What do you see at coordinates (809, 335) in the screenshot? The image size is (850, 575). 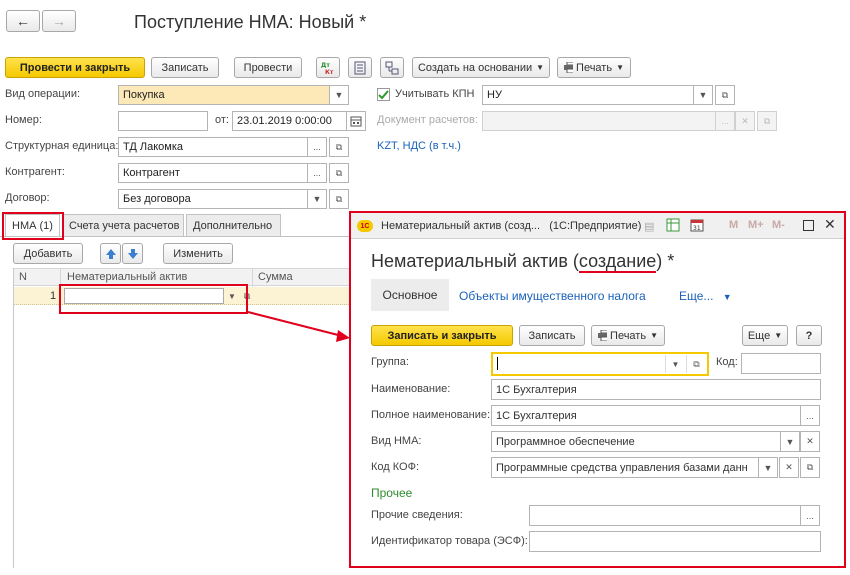 I see `help-button: ?` at bounding box center [809, 335].